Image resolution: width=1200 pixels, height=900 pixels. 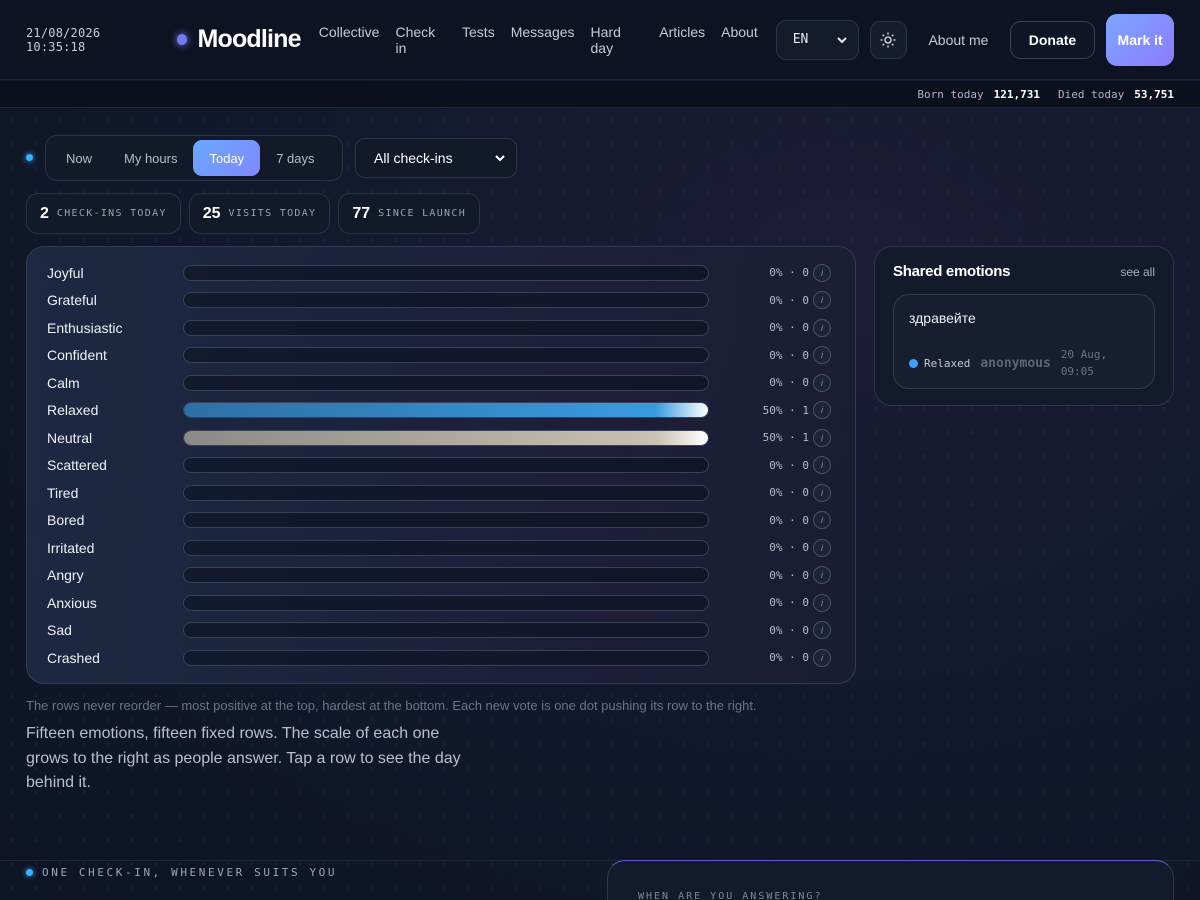 What do you see at coordinates (543, 40) in the screenshot?
I see `nav-messages: Messages` at bounding box center [543, 40].